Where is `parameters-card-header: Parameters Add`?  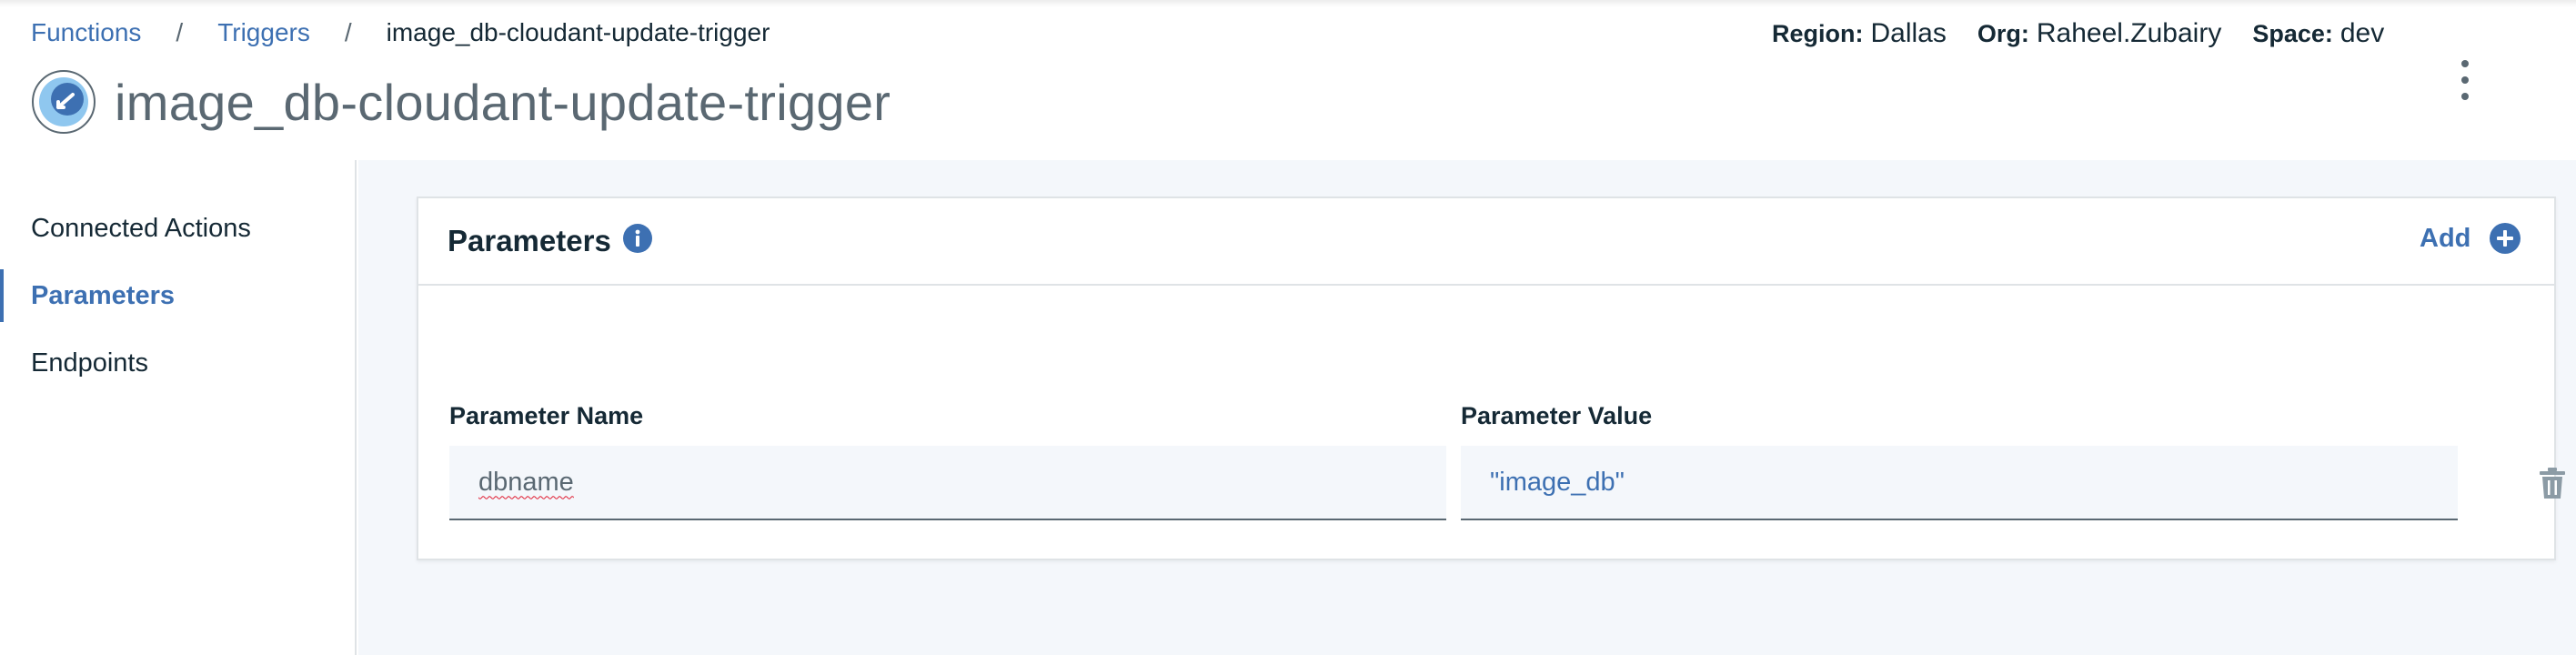
parameters-card-header: Parameters Add is located at coordinates (1486, 242).